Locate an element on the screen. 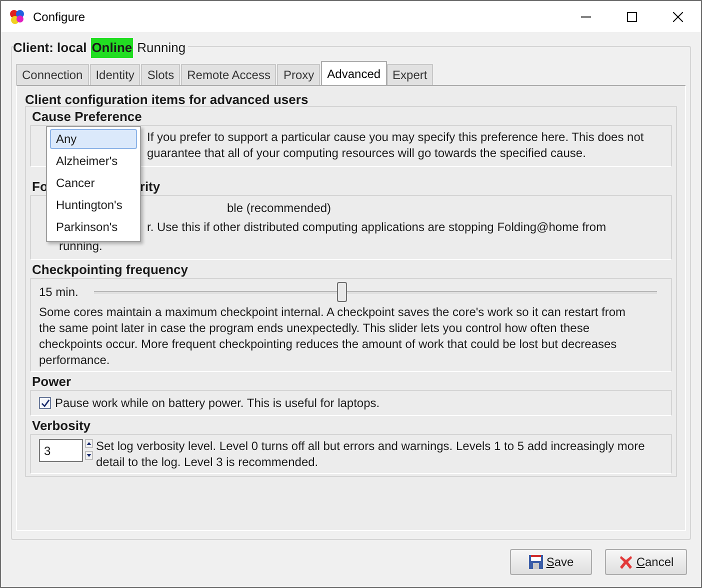  description-text: Some cores maintain a maximum checkpoint internal. A checkpoint saves the core's work so it can restart from the same point later in case the program ends unexpectedly. This slider lets you control how often these checkpoints occur. More frequent checkpointing reduces the amount of work that could be lost but decreases performance. is located at coordinates (333, 336).